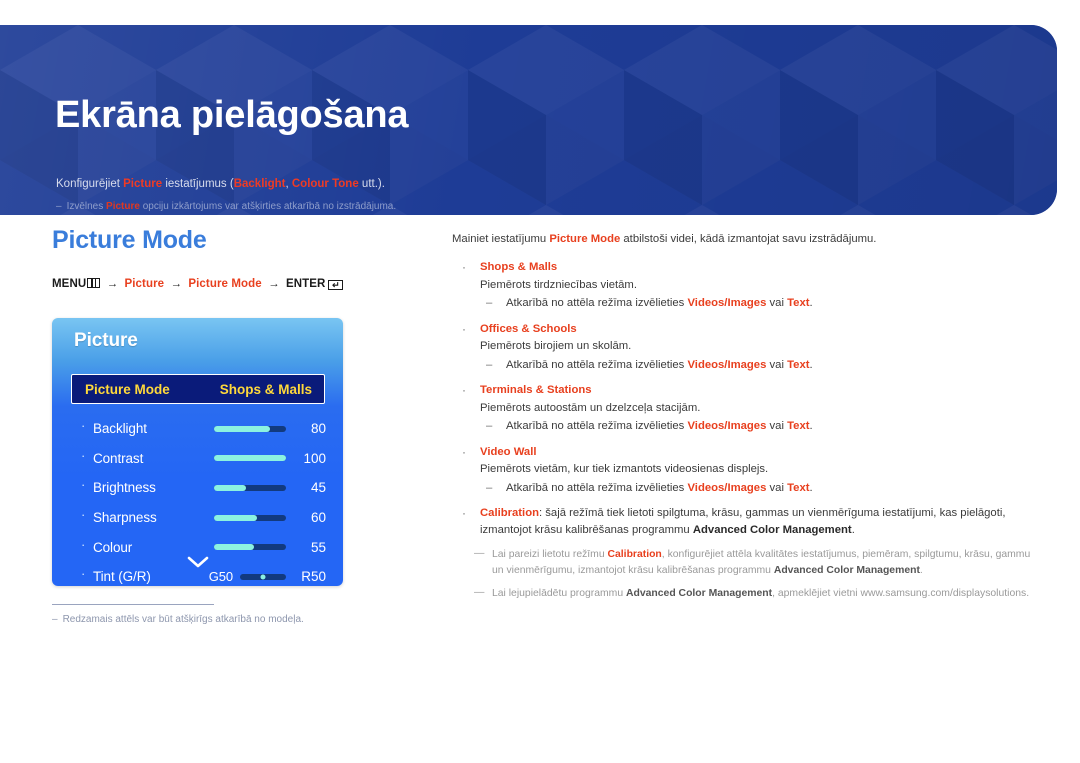 This screenshot has width=1080, height=763. Describe the element at coordinates (198, 184) in the screenshot. I see `subtitle-mid: iestatījumus (` at that location.